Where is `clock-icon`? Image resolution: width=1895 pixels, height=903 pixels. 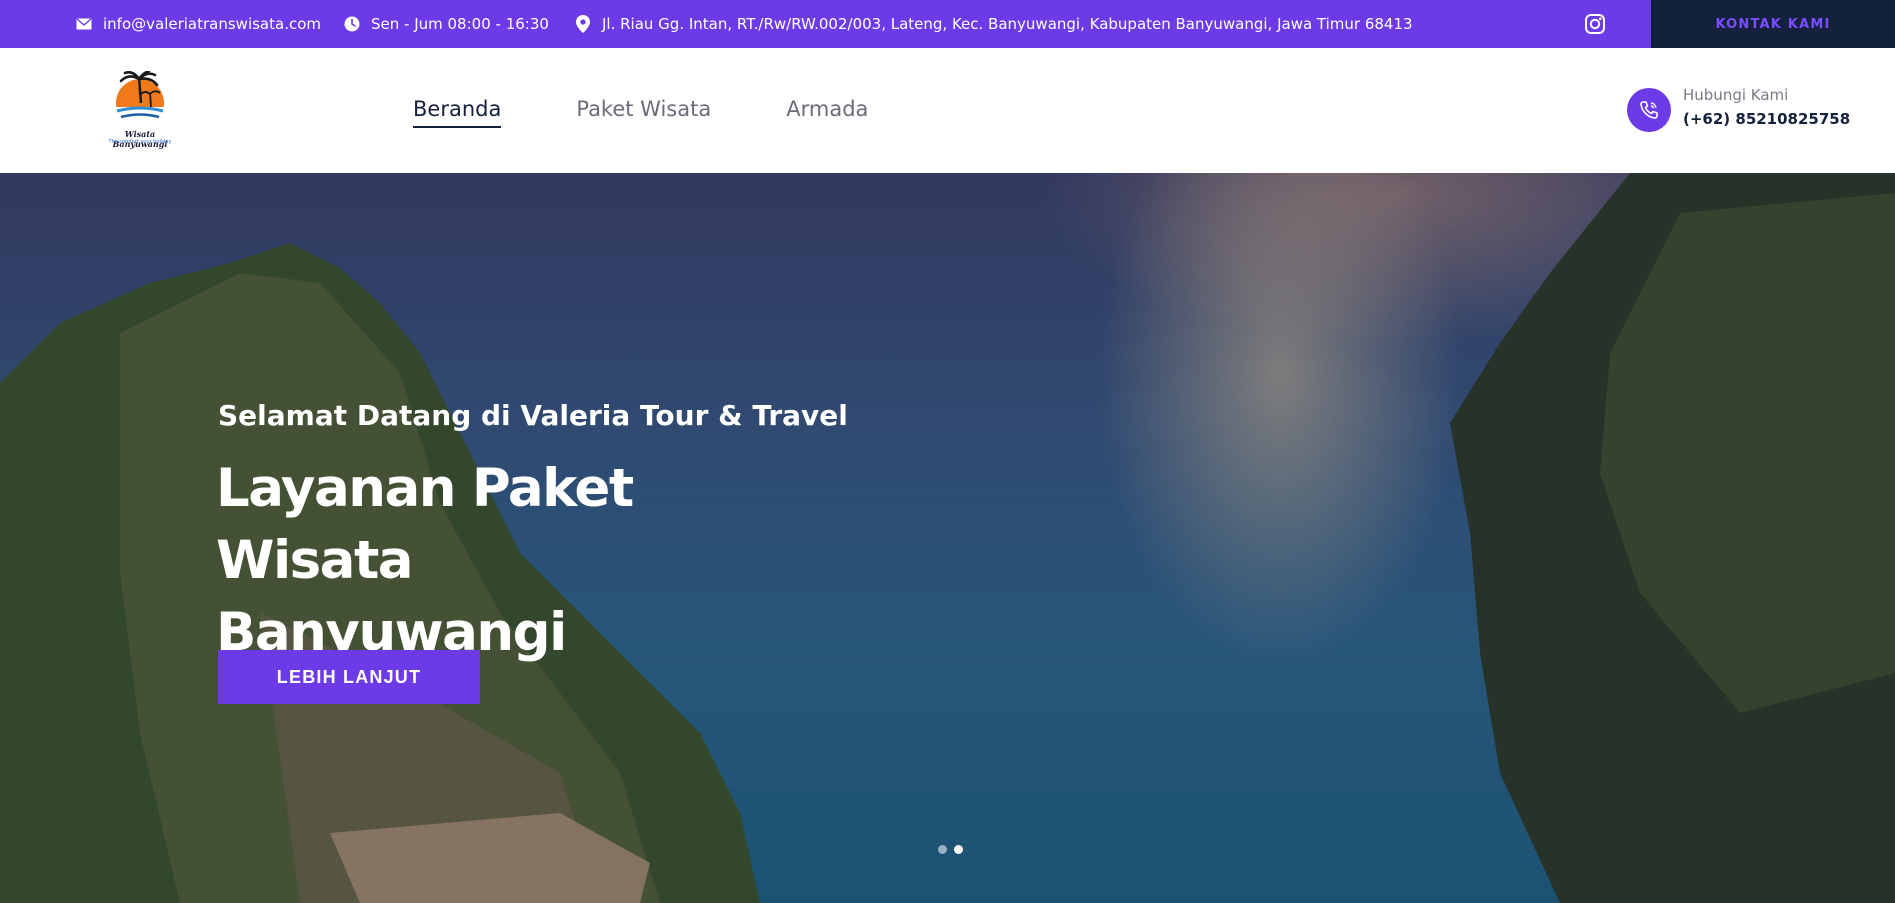 clock-icon is located at coordinates (352, 24).